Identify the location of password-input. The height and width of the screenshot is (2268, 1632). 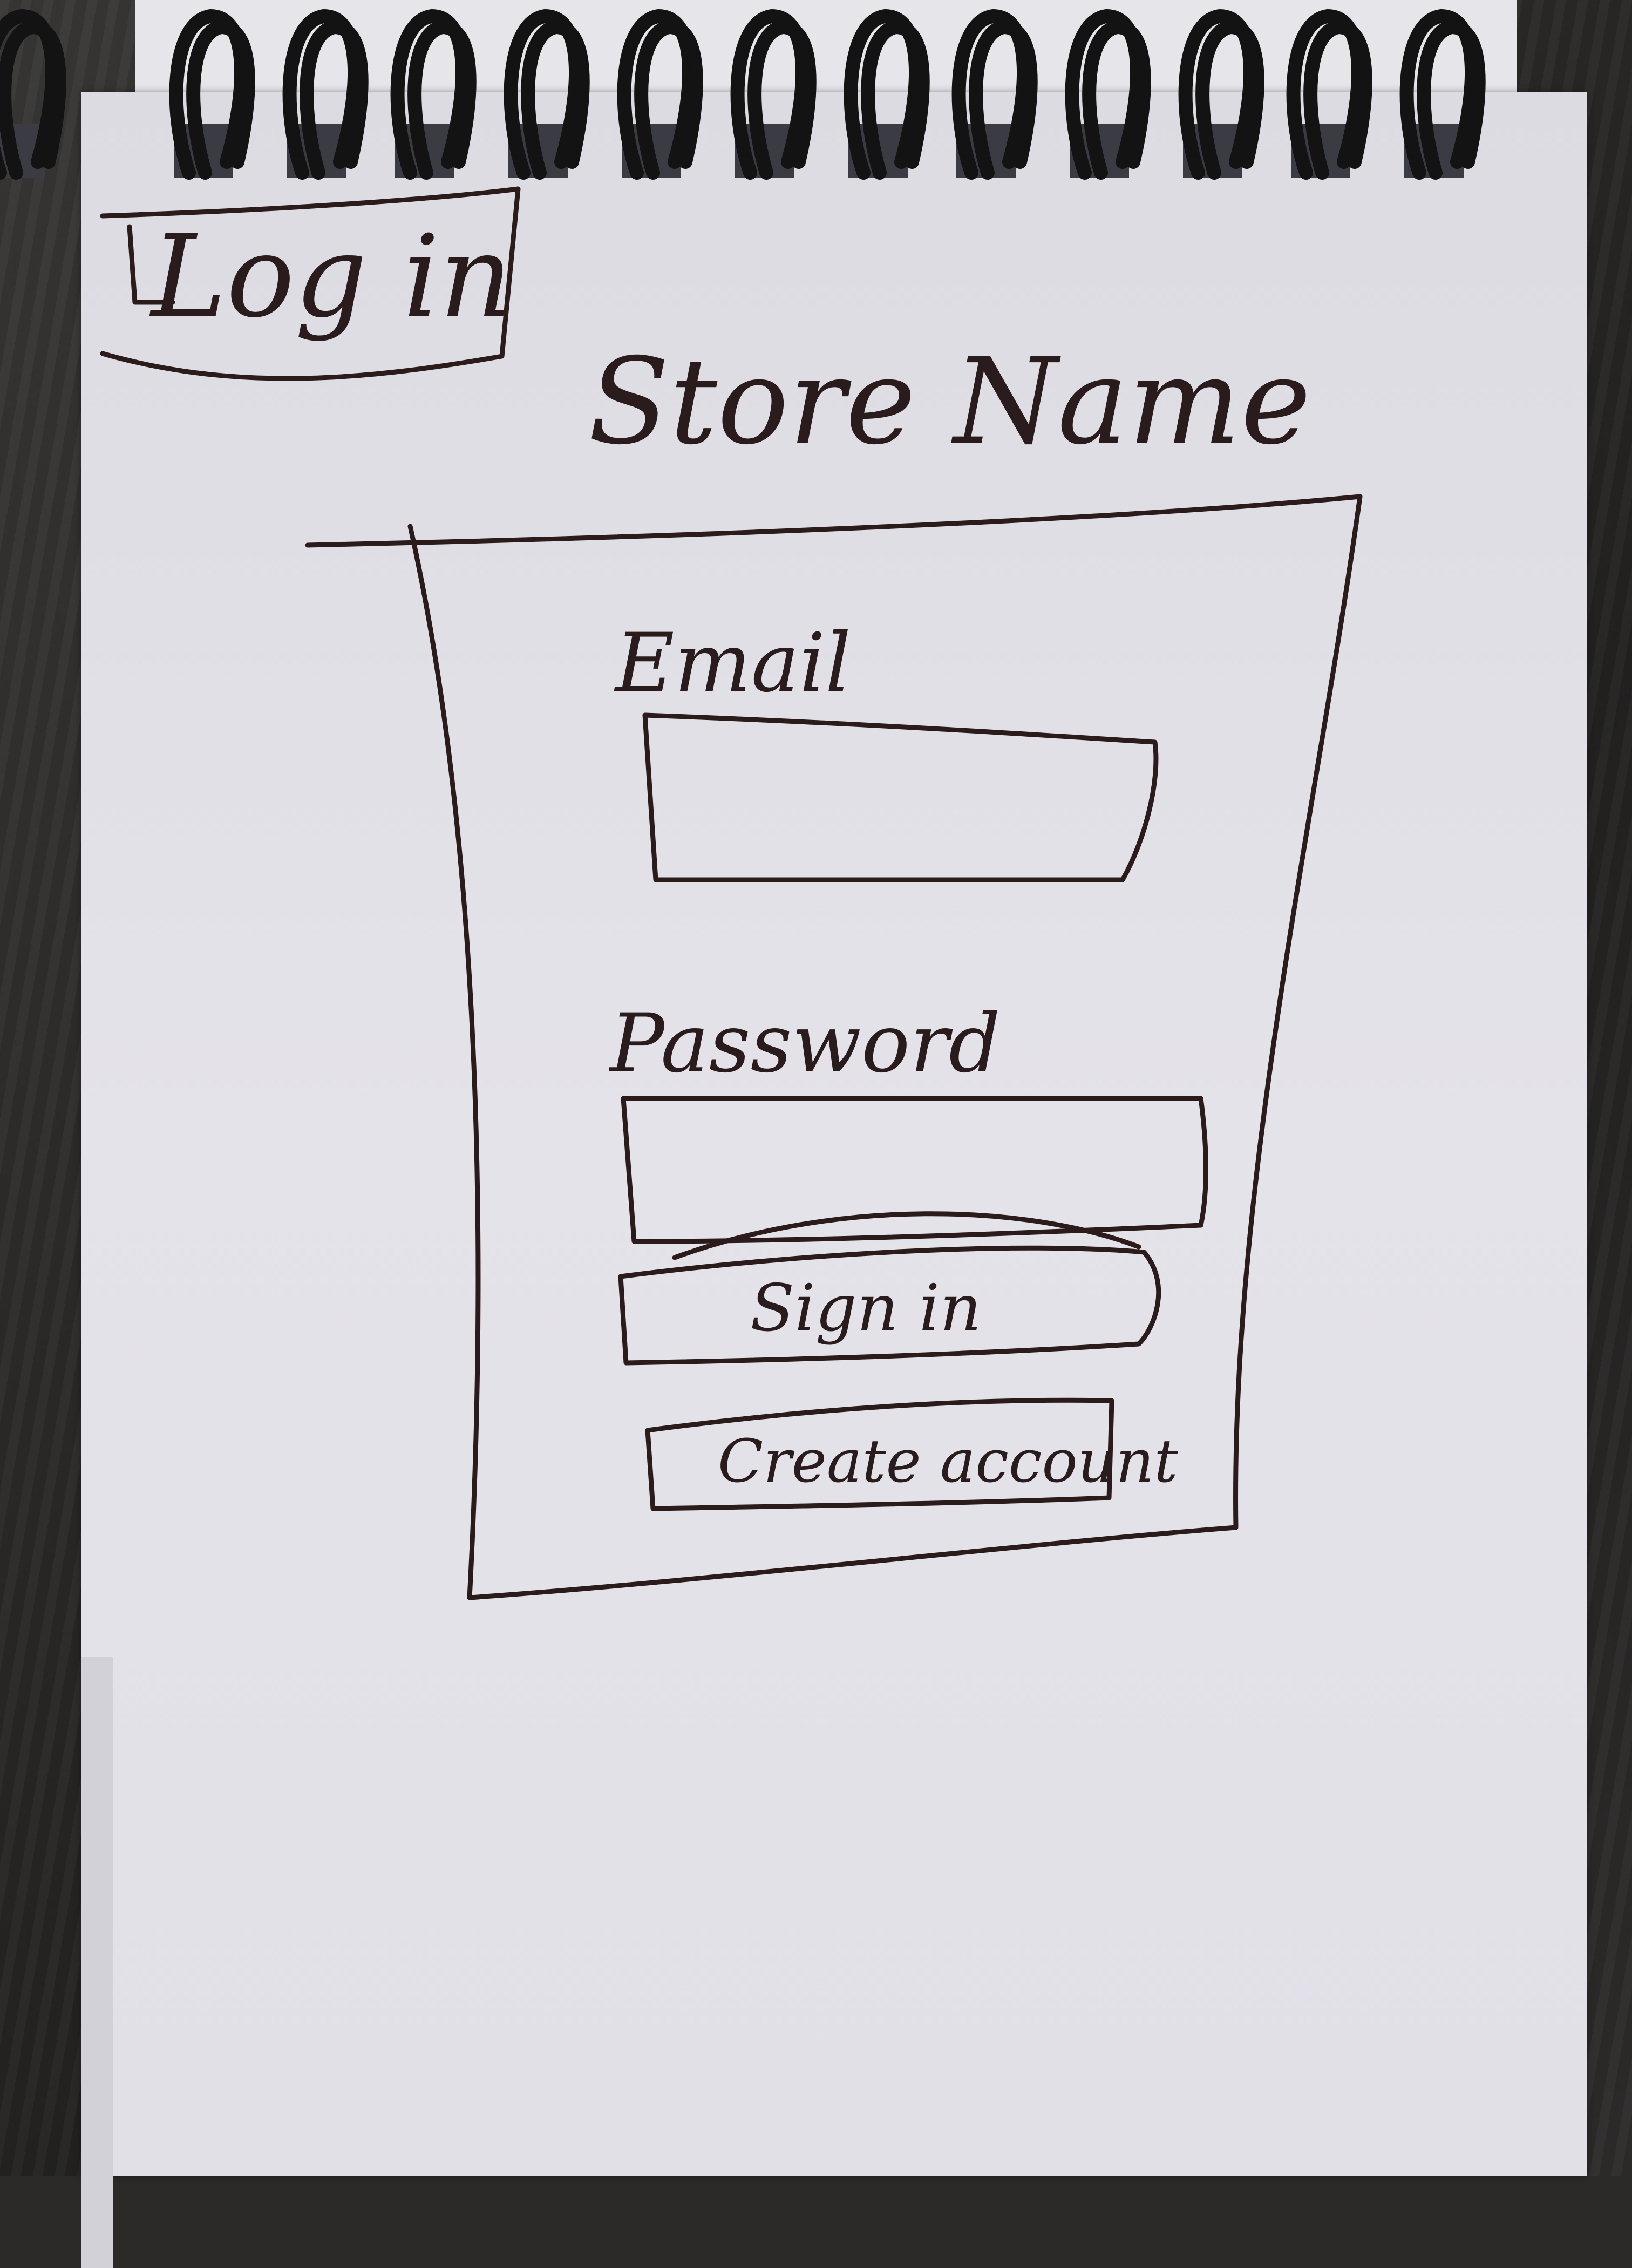
(916, 1169).